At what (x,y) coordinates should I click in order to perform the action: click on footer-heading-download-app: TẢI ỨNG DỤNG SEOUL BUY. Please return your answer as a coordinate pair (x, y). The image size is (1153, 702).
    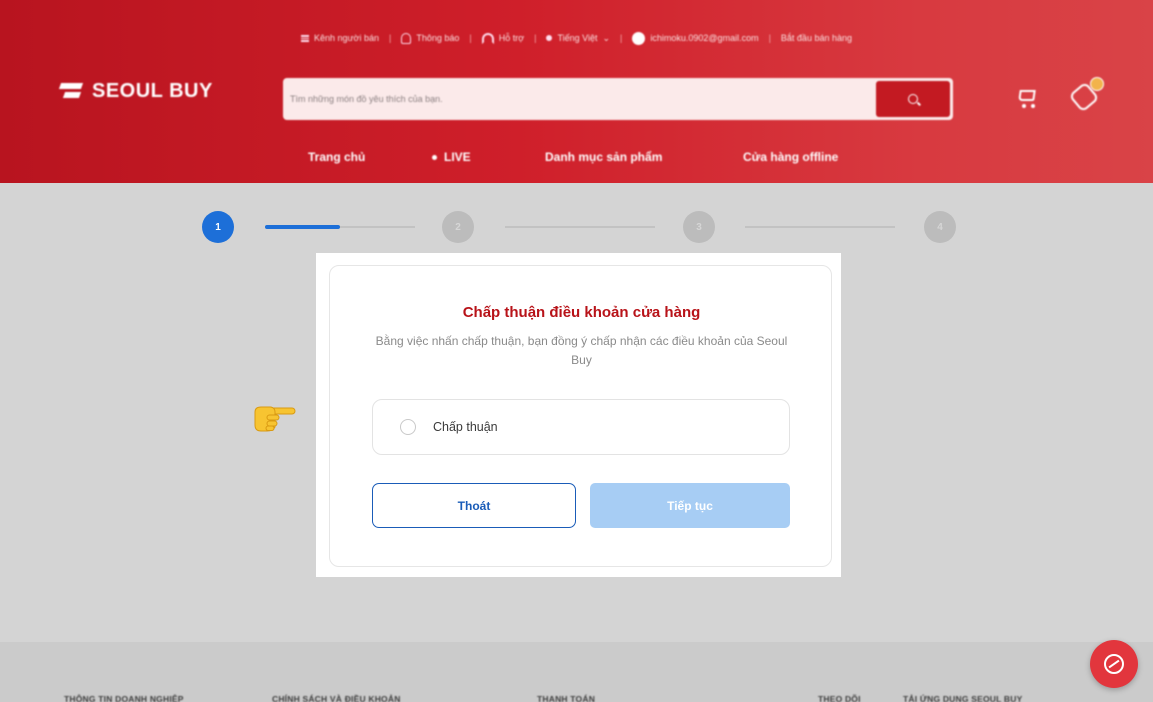
    Looking at the image, I should click on (963, 698).